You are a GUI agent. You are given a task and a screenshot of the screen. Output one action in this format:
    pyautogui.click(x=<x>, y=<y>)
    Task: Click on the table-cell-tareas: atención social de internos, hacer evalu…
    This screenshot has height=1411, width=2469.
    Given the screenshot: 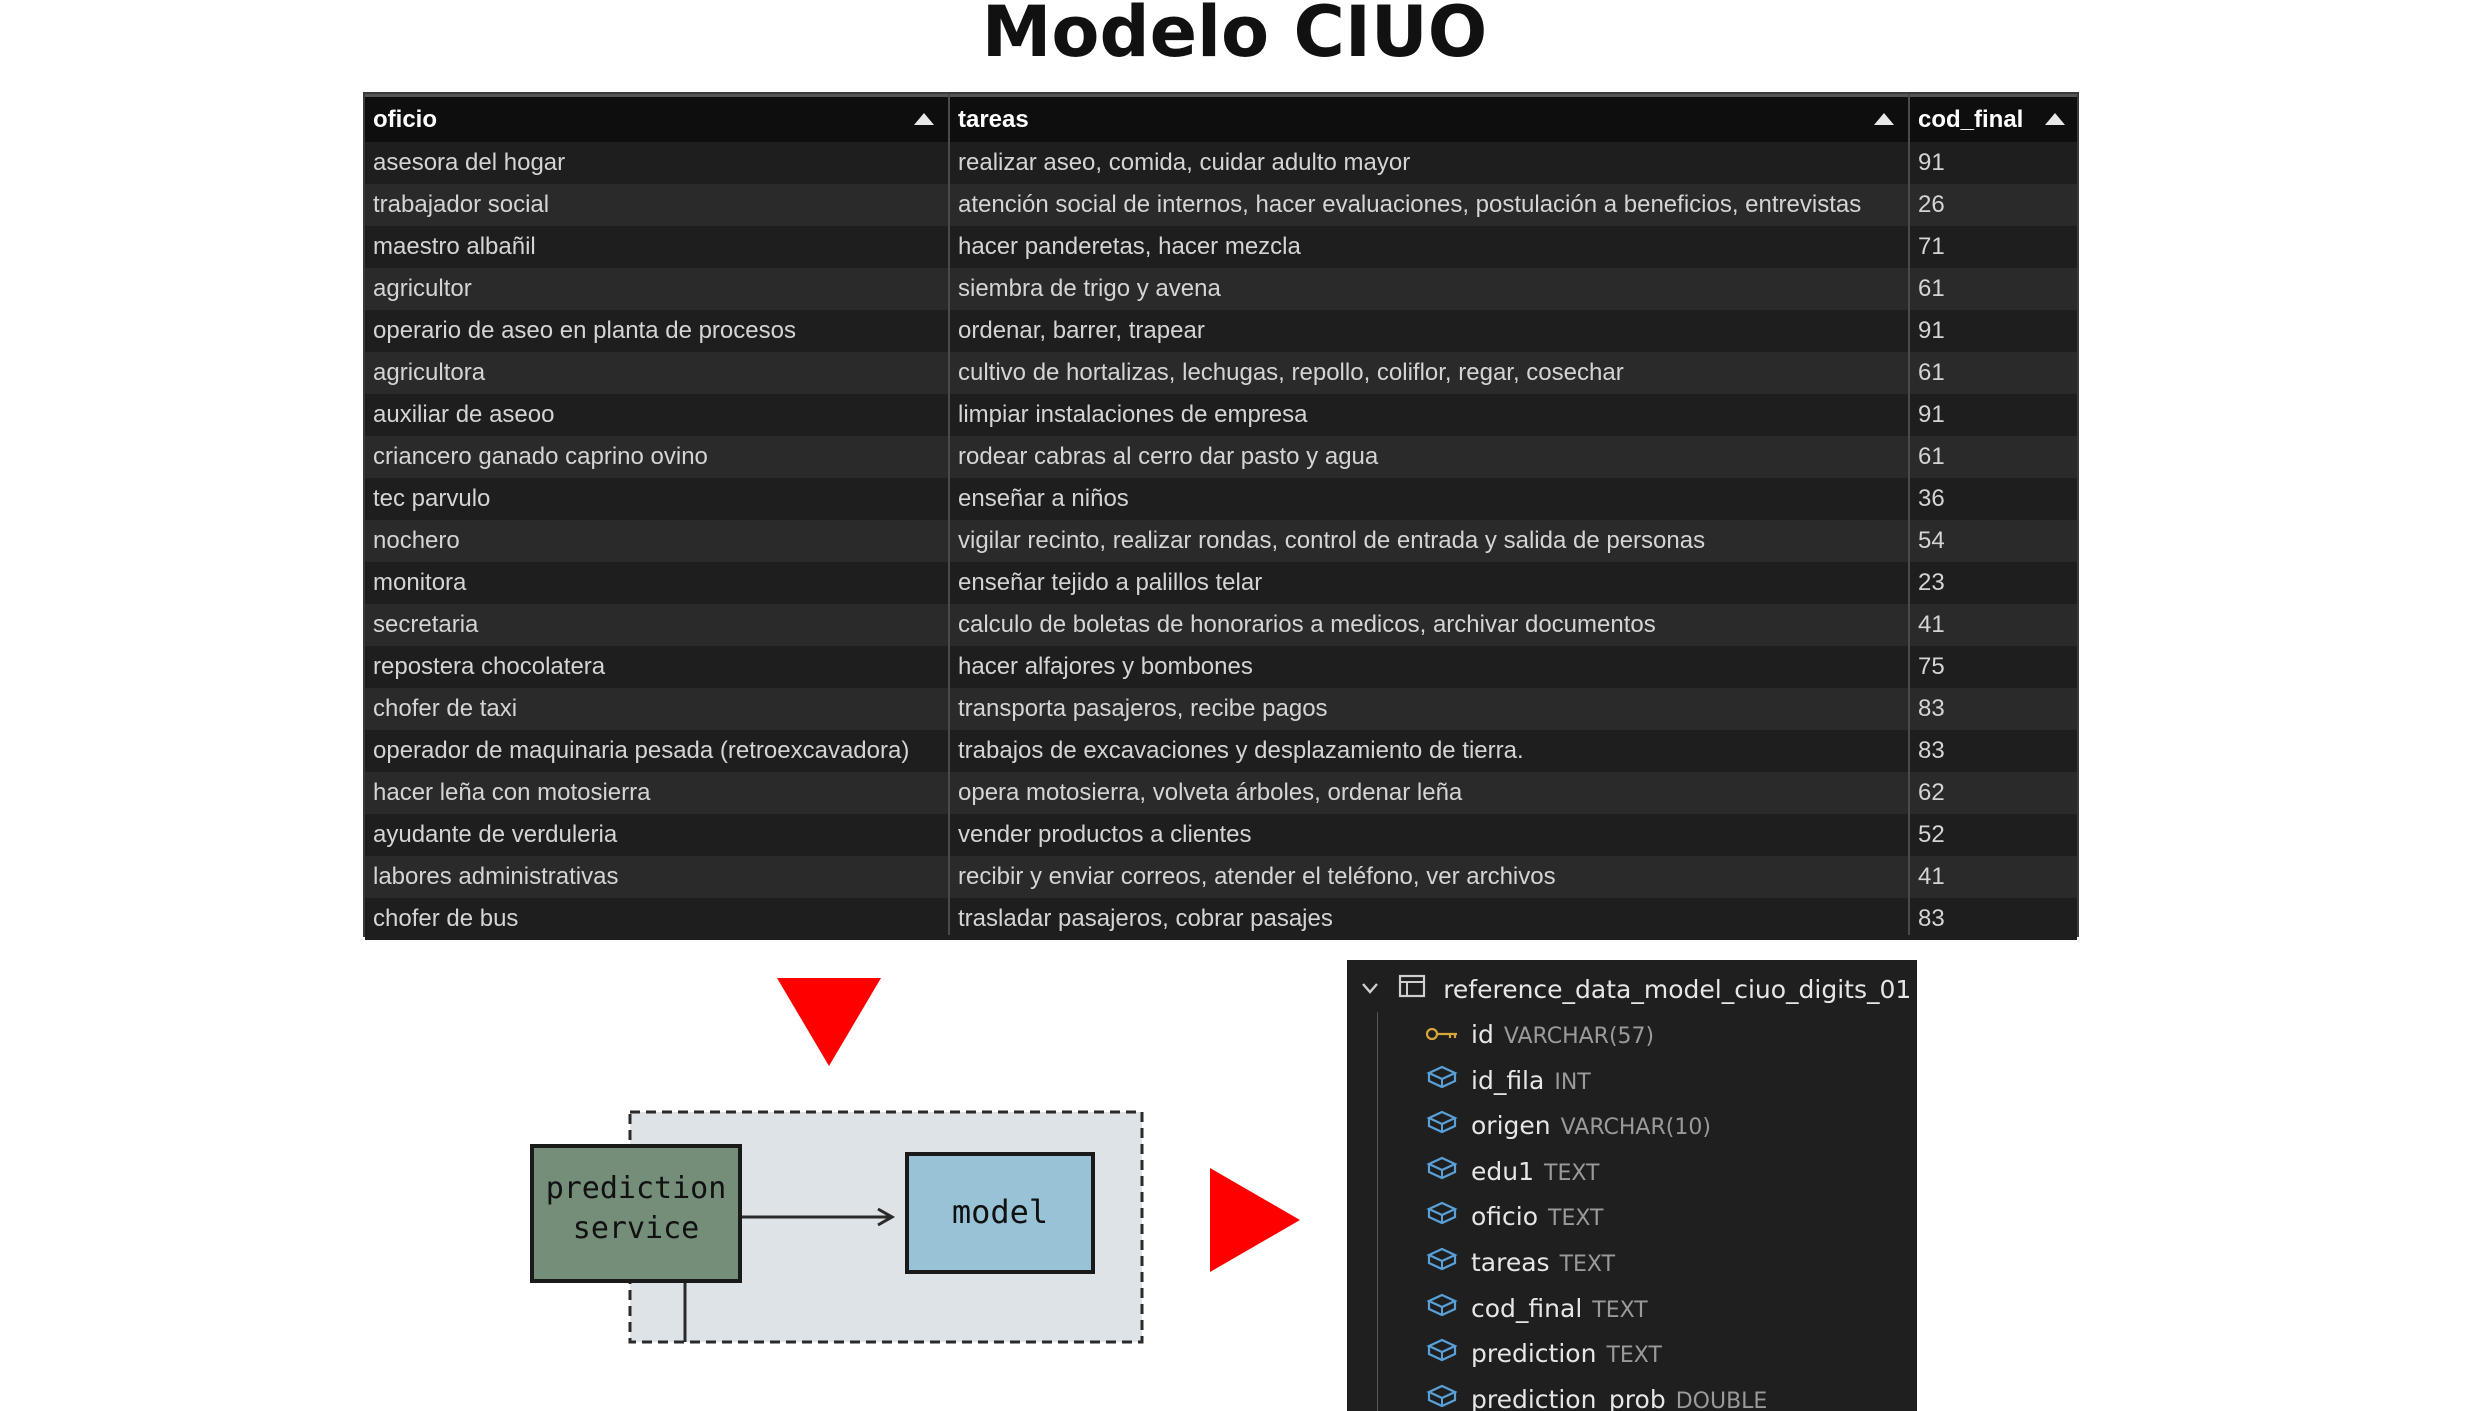 What is the action you would take?
    pyautogui.click(x=1430, y=205)
    